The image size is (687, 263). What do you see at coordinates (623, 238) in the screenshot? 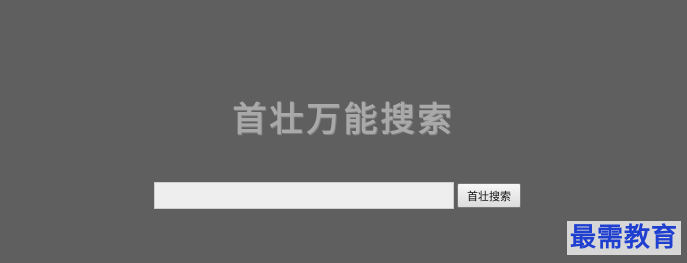
I see `watermark-logo: 最需教育` at bounding box center [623, 238].